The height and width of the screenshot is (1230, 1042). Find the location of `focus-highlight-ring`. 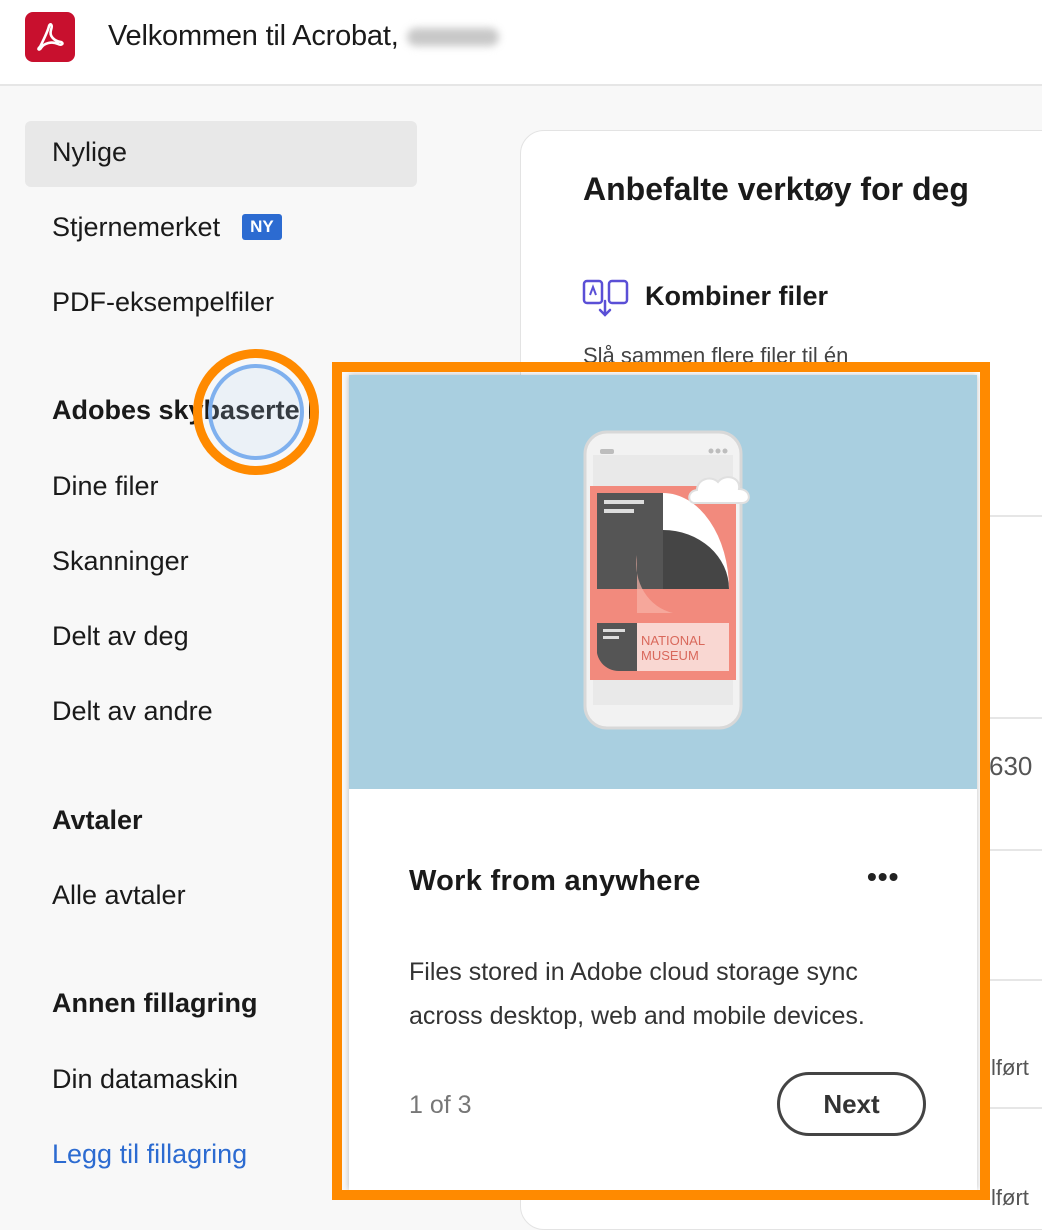

focus-highlight-ring is located at coordinates (256, 412).